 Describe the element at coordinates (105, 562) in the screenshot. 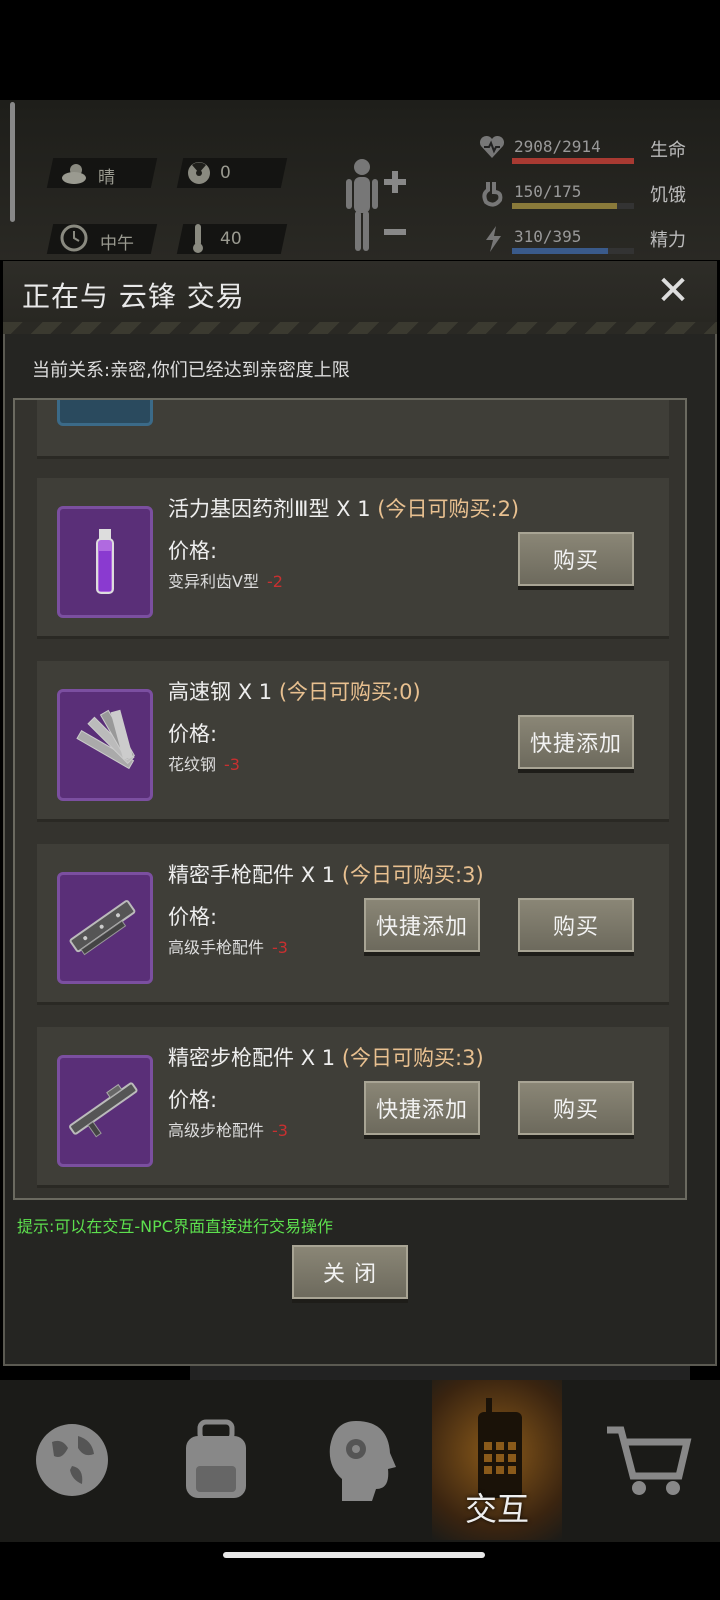

I see `vial-icon` at that location.